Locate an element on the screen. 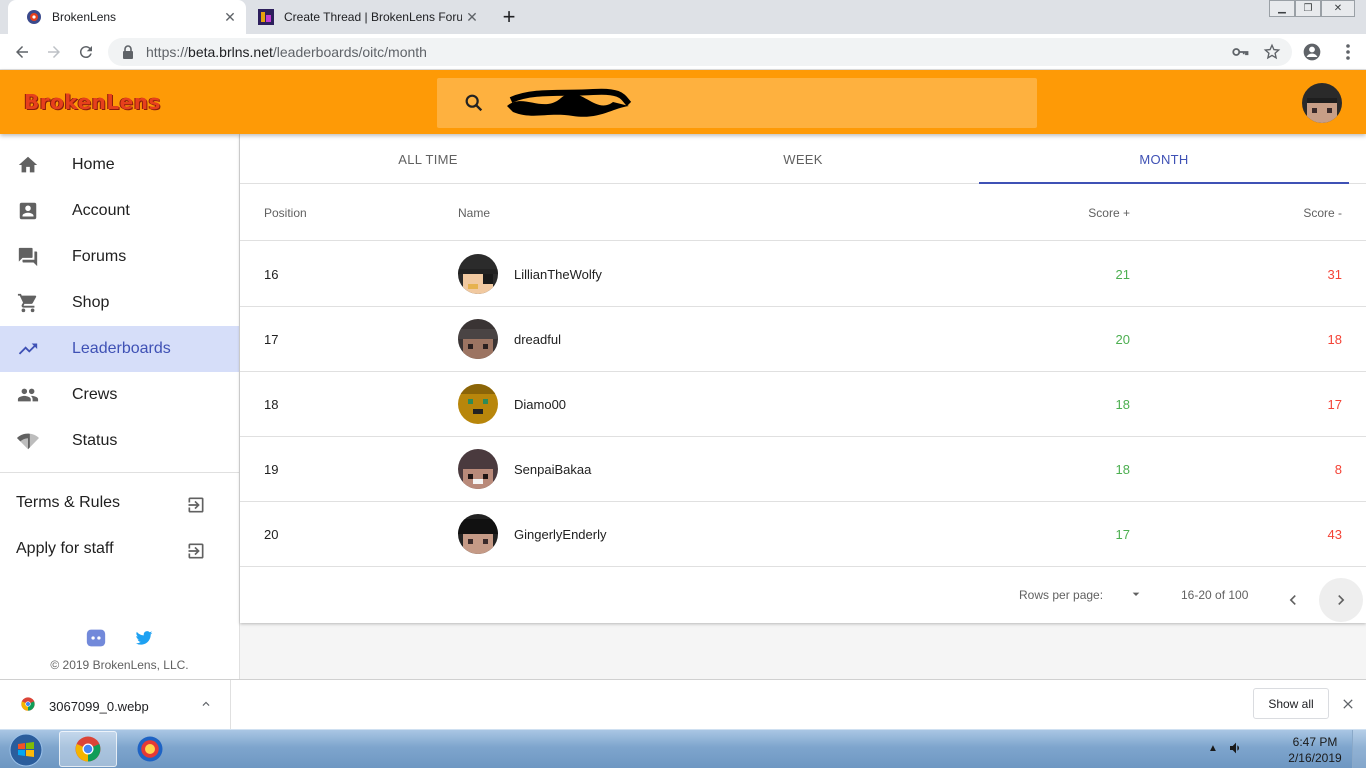  signal-icon is located at coordinates (28, 441).